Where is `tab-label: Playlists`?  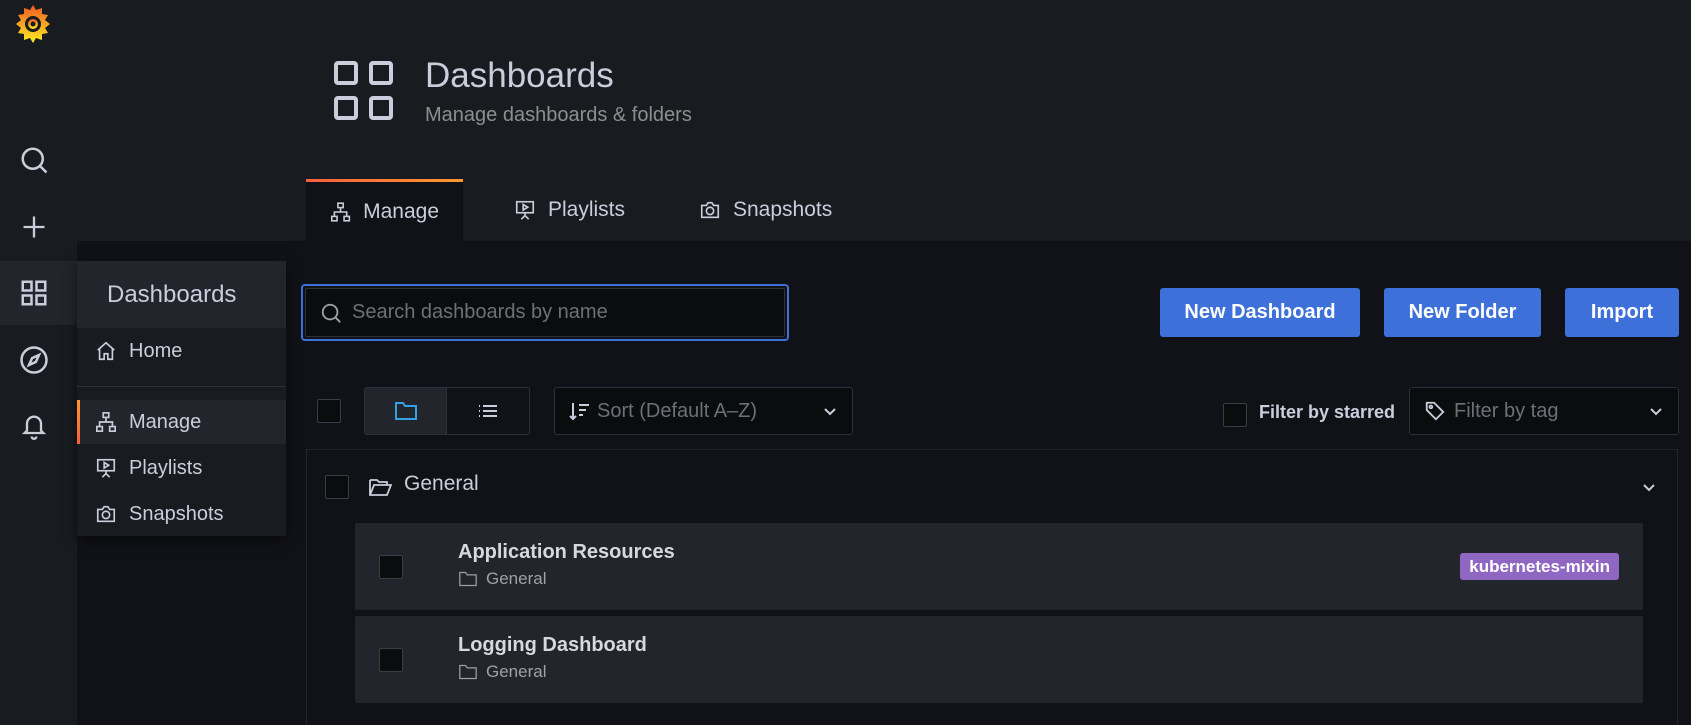
tab-label: Playlists is located at coordinates (587, 209).